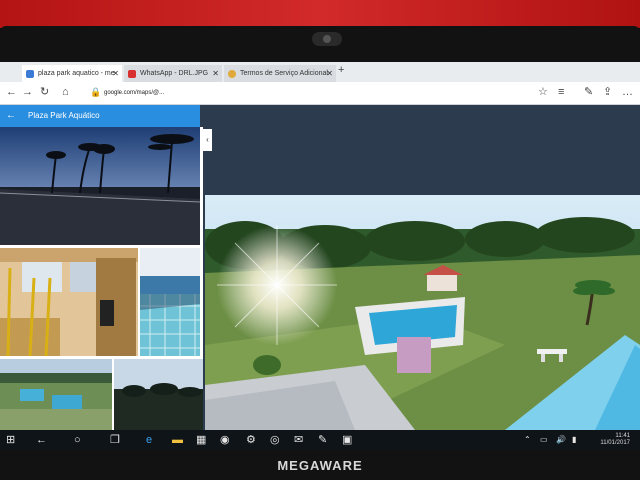 The width and height of the screenshot is (640, 480). What do you see at coordinates (65, 92) in the screenshot?
I see `home-icon: ⌂` at bounding box center [65, 92].